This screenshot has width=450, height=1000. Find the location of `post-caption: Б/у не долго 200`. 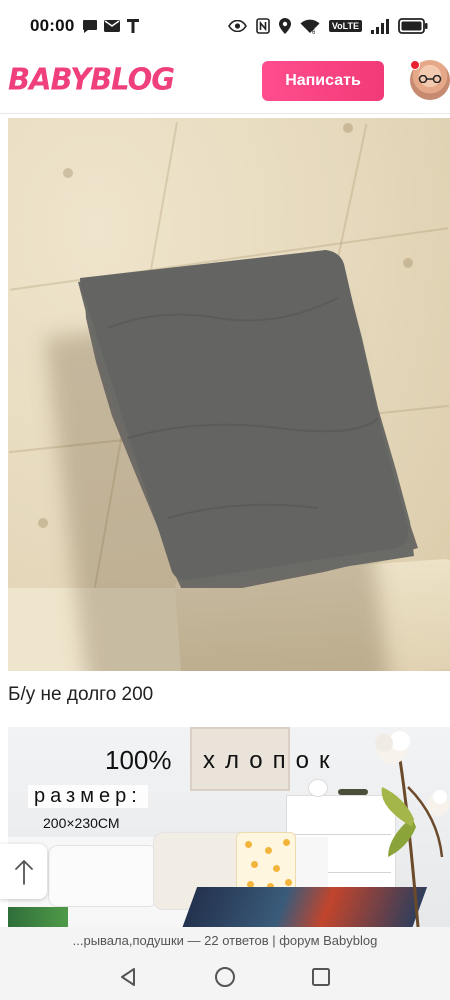

post-caption: Б/у не долго 200 is located at coordinates (81, 694).